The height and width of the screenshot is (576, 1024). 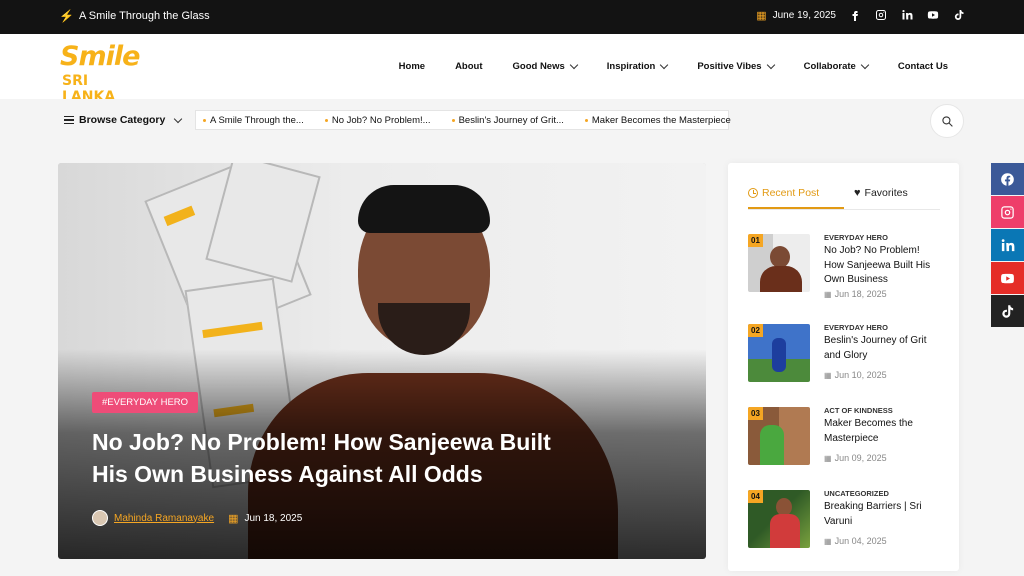 What do you see at coordinates (857, 193) in the screenshot?
I see `heart-icon: ♥` at bounding box center [857, 193].